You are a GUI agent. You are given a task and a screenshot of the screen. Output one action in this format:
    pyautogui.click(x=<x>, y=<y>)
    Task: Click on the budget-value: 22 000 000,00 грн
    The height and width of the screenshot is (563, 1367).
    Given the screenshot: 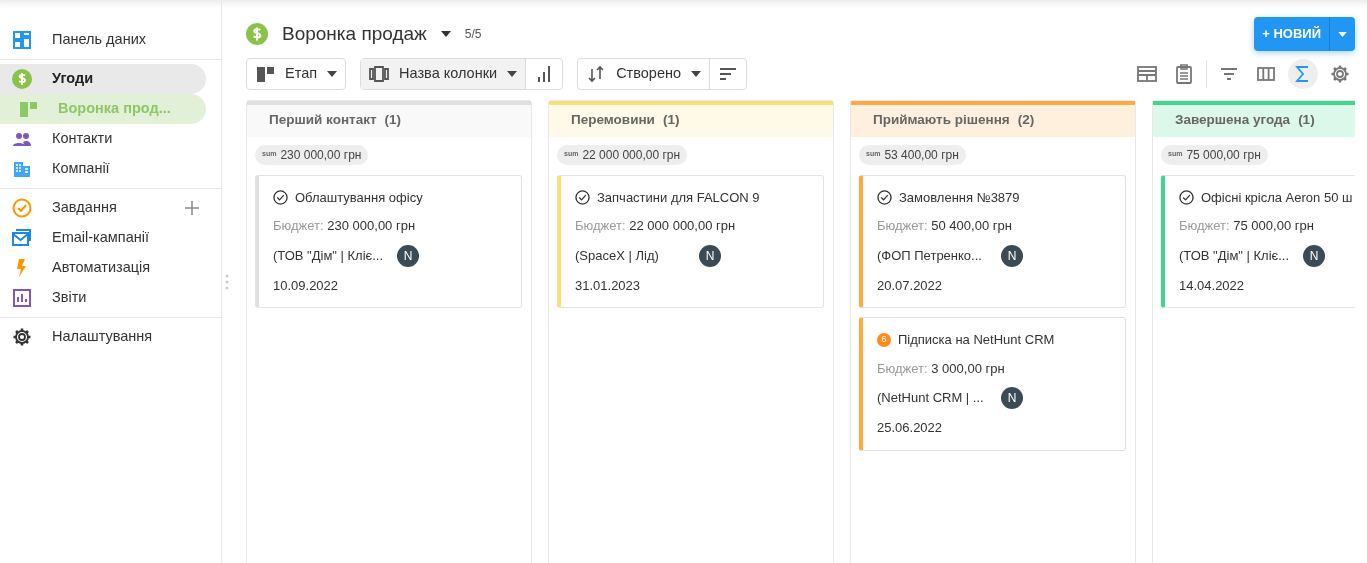 What is the action you would take?
    pyautogui.click(x=682, y=225)
    